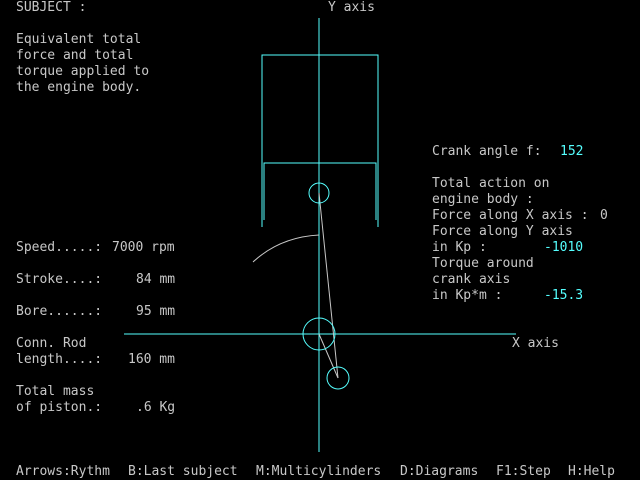 The width and height of the screenshot is (640, 480). I want to click on force-y-value: -1010, so click(564, 247).